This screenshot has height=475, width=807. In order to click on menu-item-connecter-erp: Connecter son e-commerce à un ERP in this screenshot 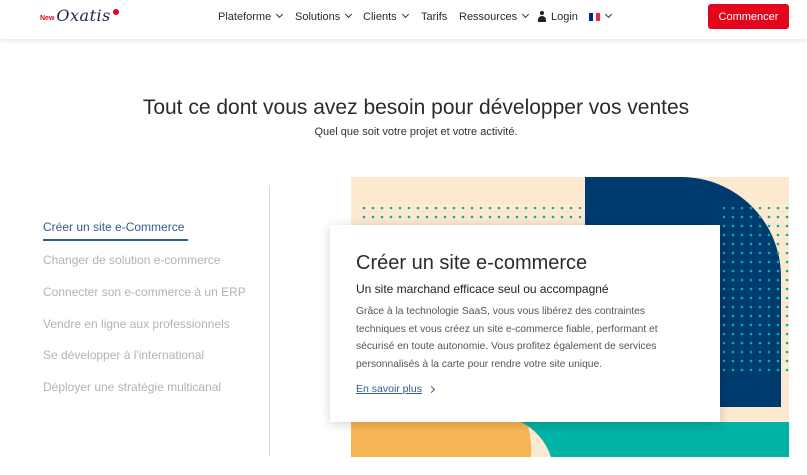, I will do `click(144, 292)`.